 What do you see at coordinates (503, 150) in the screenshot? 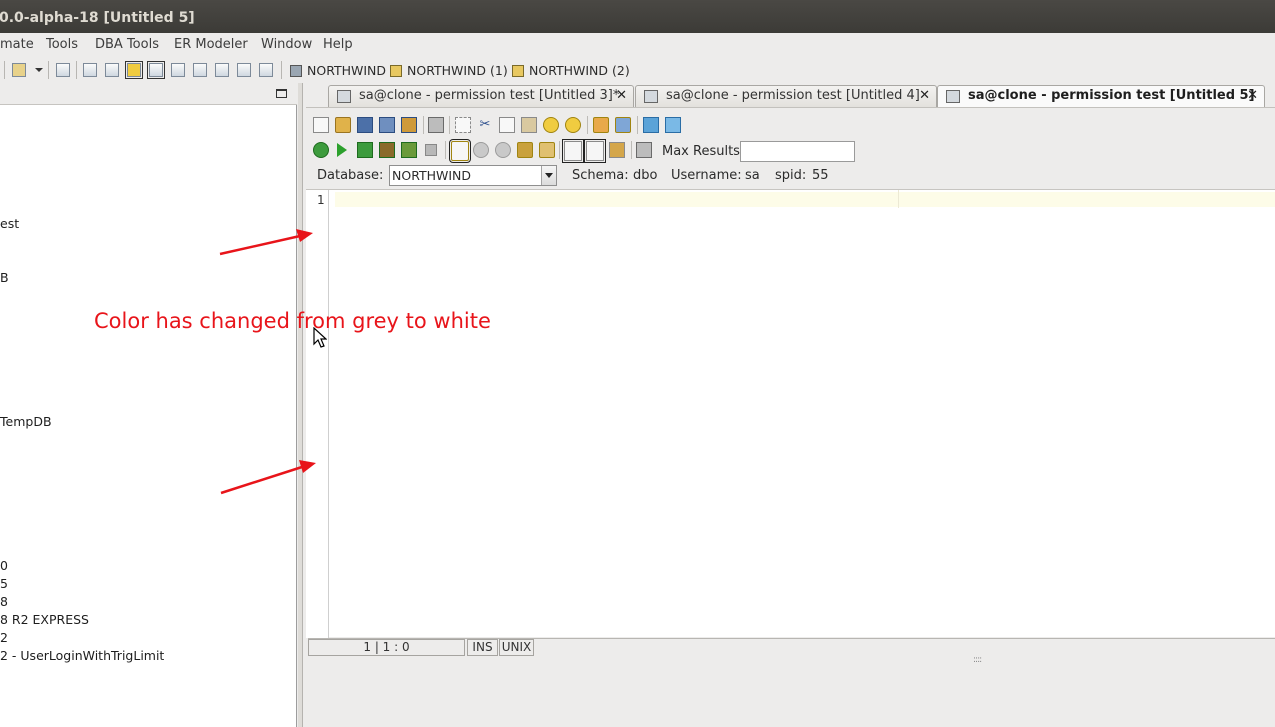
I see `rollback-icon` at bounding box center [503, 150].